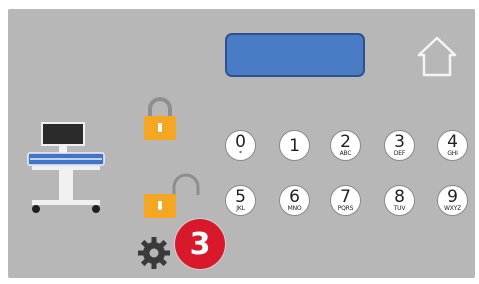  What do you see at coordinates (295, 55) in the screenshot?
I see `display-screen` at bounding box center [295, 55].